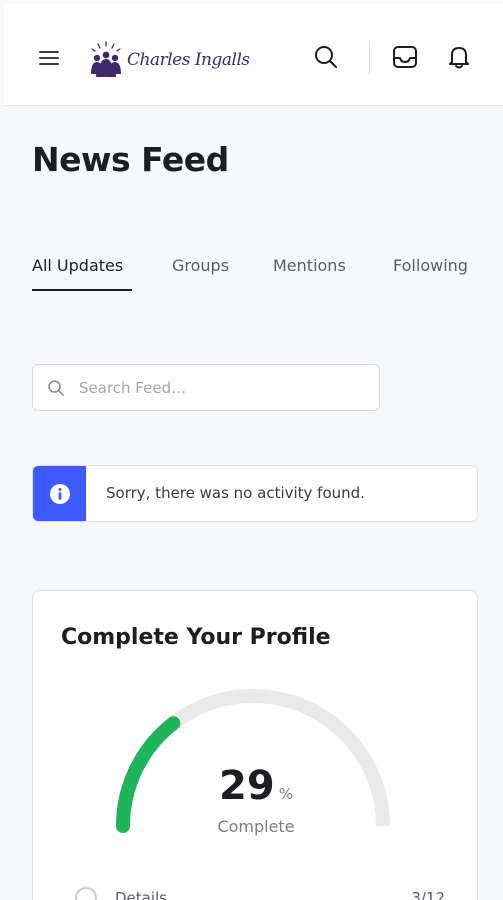  I want to click on inbox-icon, so click(405, 57).